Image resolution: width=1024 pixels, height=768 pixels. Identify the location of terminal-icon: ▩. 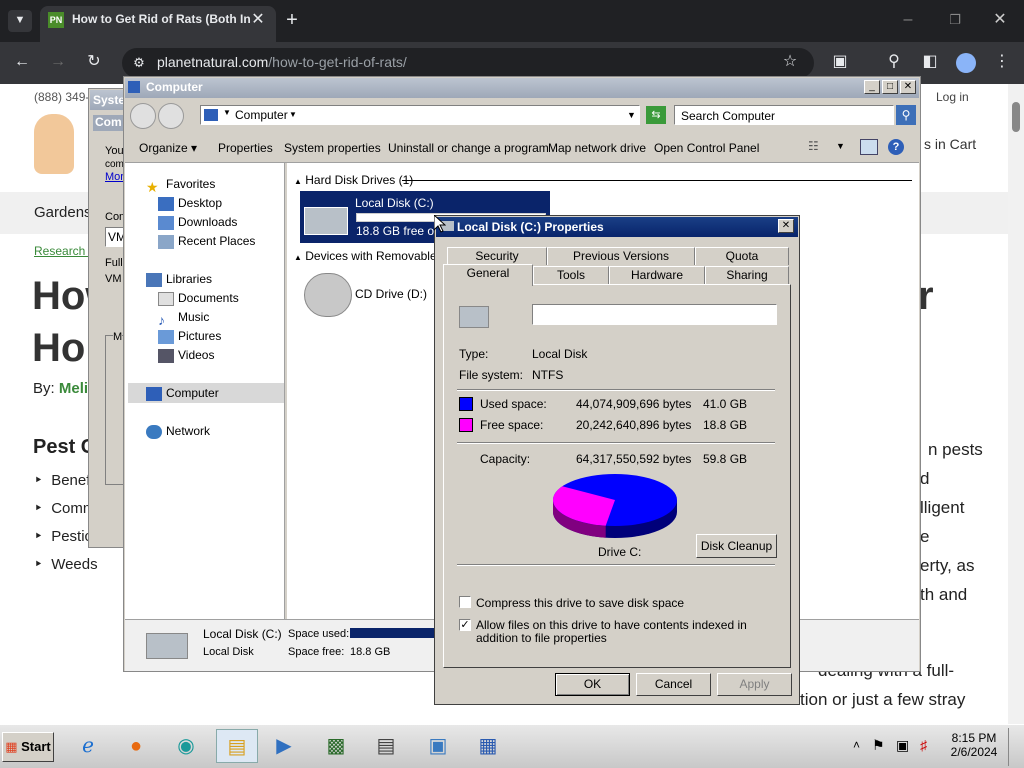
(336, 746).